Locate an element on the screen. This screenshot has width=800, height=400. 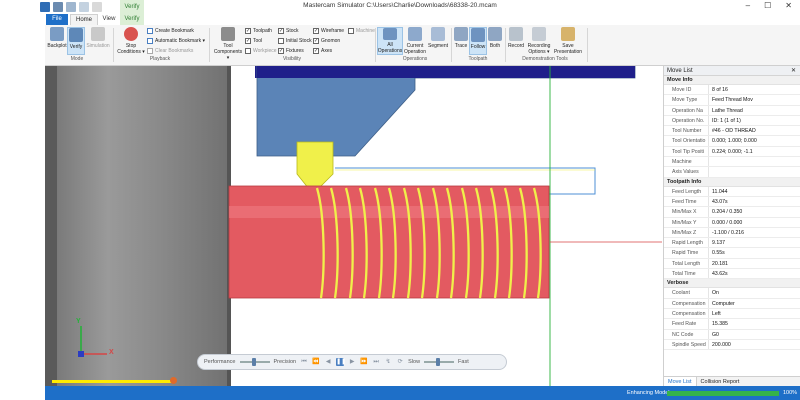
workpiece-checkbox: Workpiece is located at coordinates (261, 51).